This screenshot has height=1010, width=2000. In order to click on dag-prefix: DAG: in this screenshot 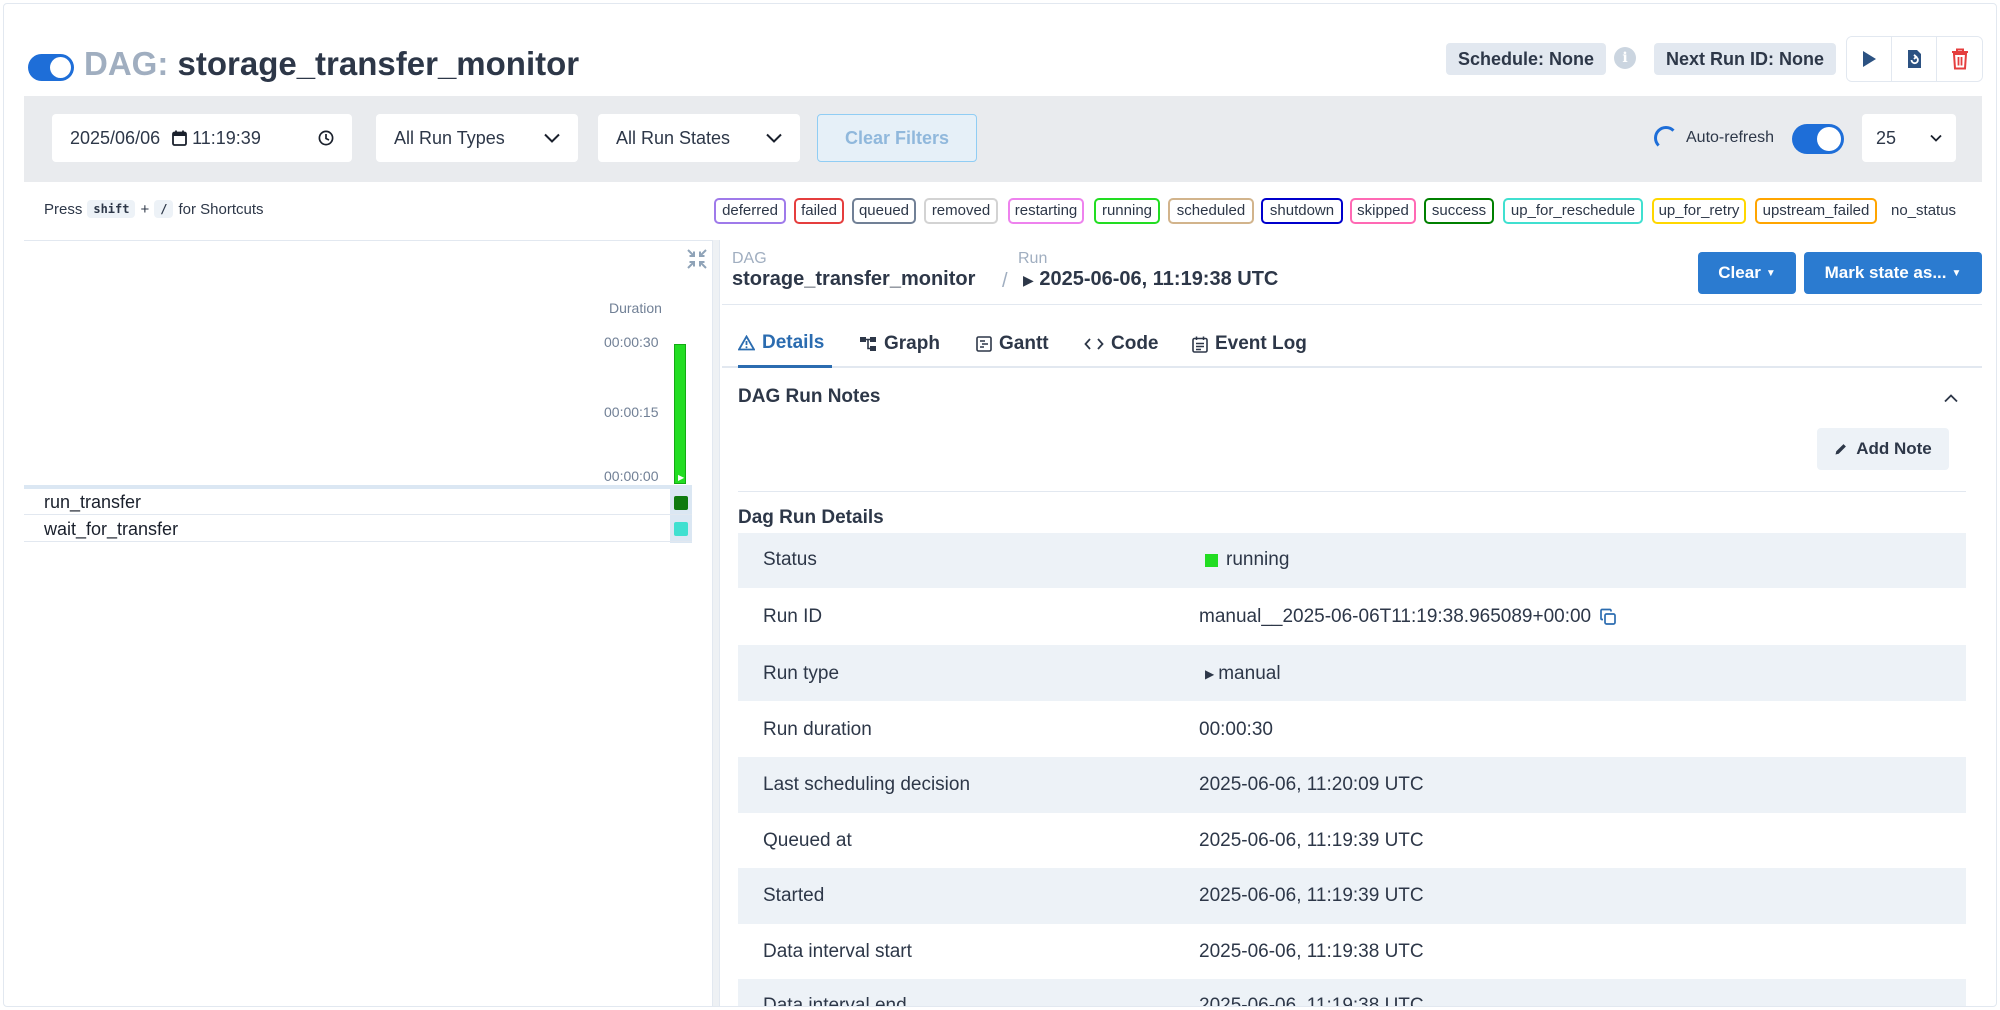, I will do `click(126, 63)`.